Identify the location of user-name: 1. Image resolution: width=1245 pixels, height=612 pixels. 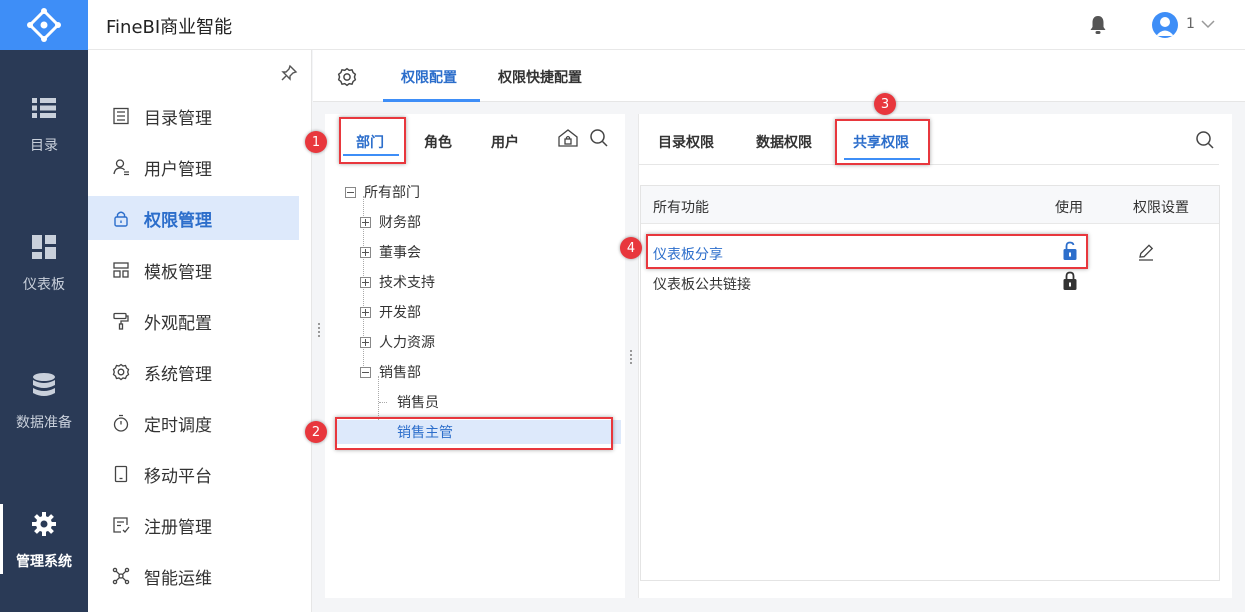
(1190, 24).